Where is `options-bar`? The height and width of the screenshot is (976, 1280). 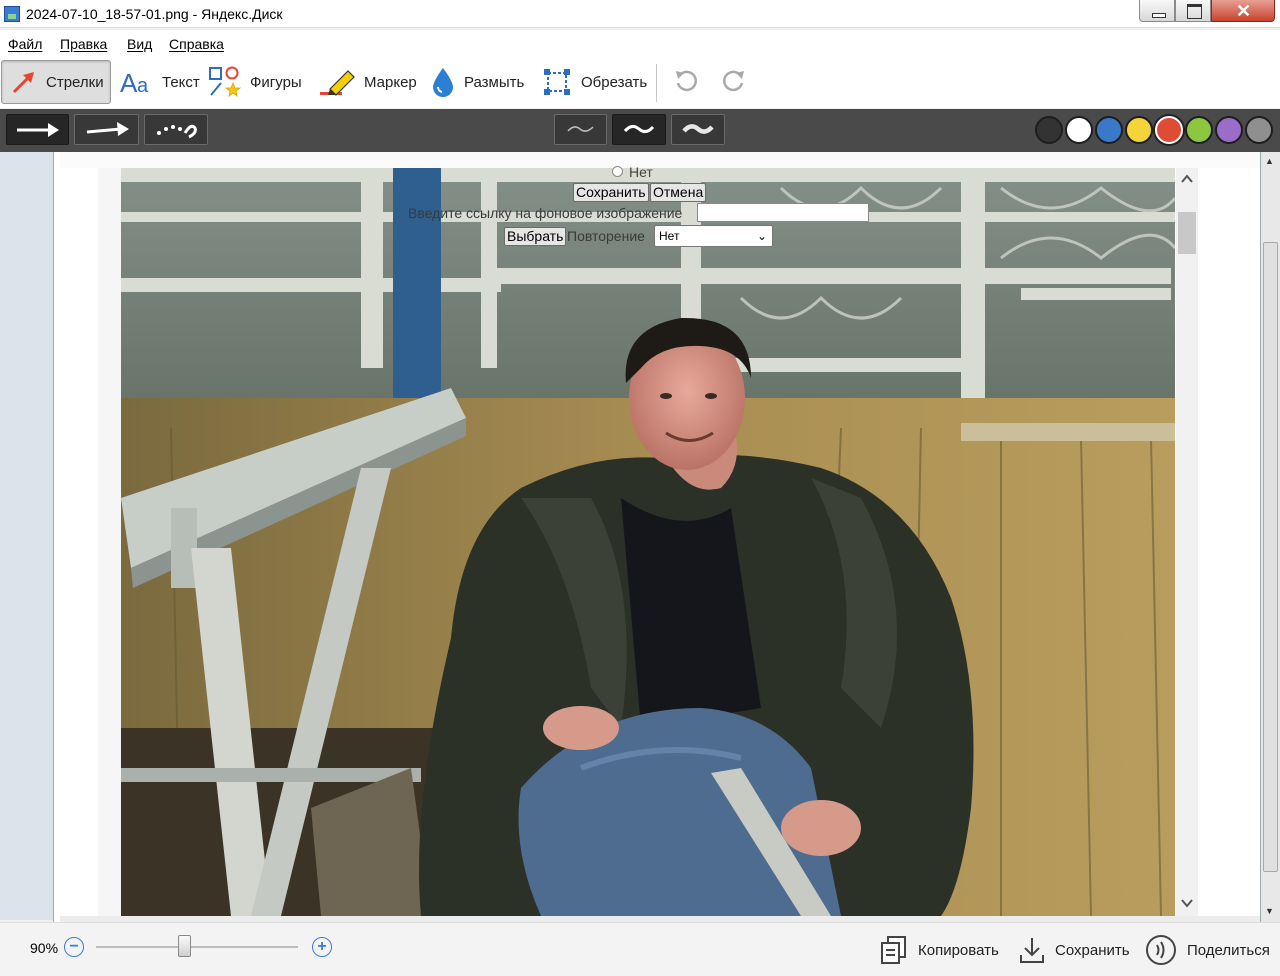
options-bar is located at coordinates (640, 130).